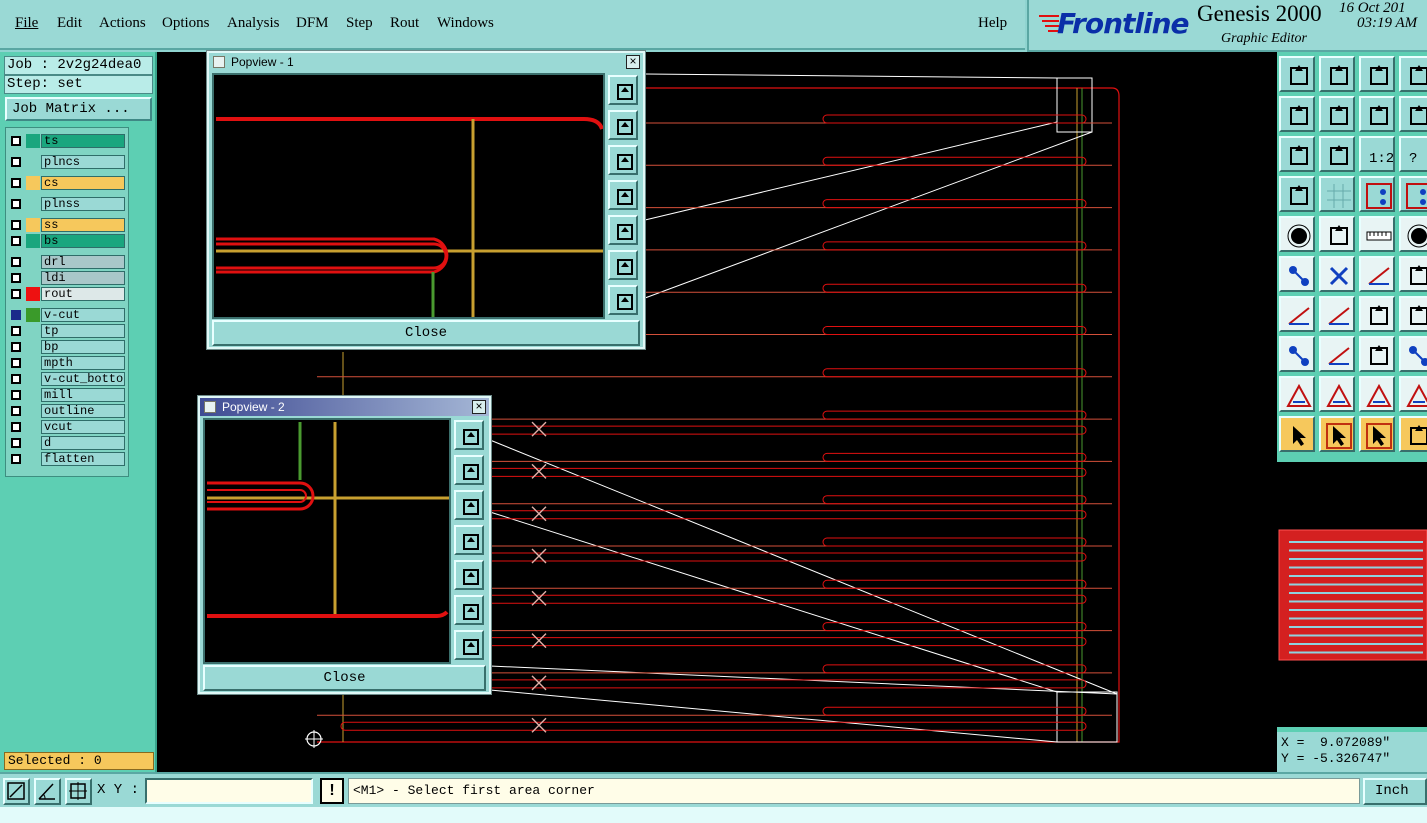 This screenshot has height=823, width=1427. Describe the element at coordinates (83, 241) in the screenshot. I see `layer-name: bs` at that location.